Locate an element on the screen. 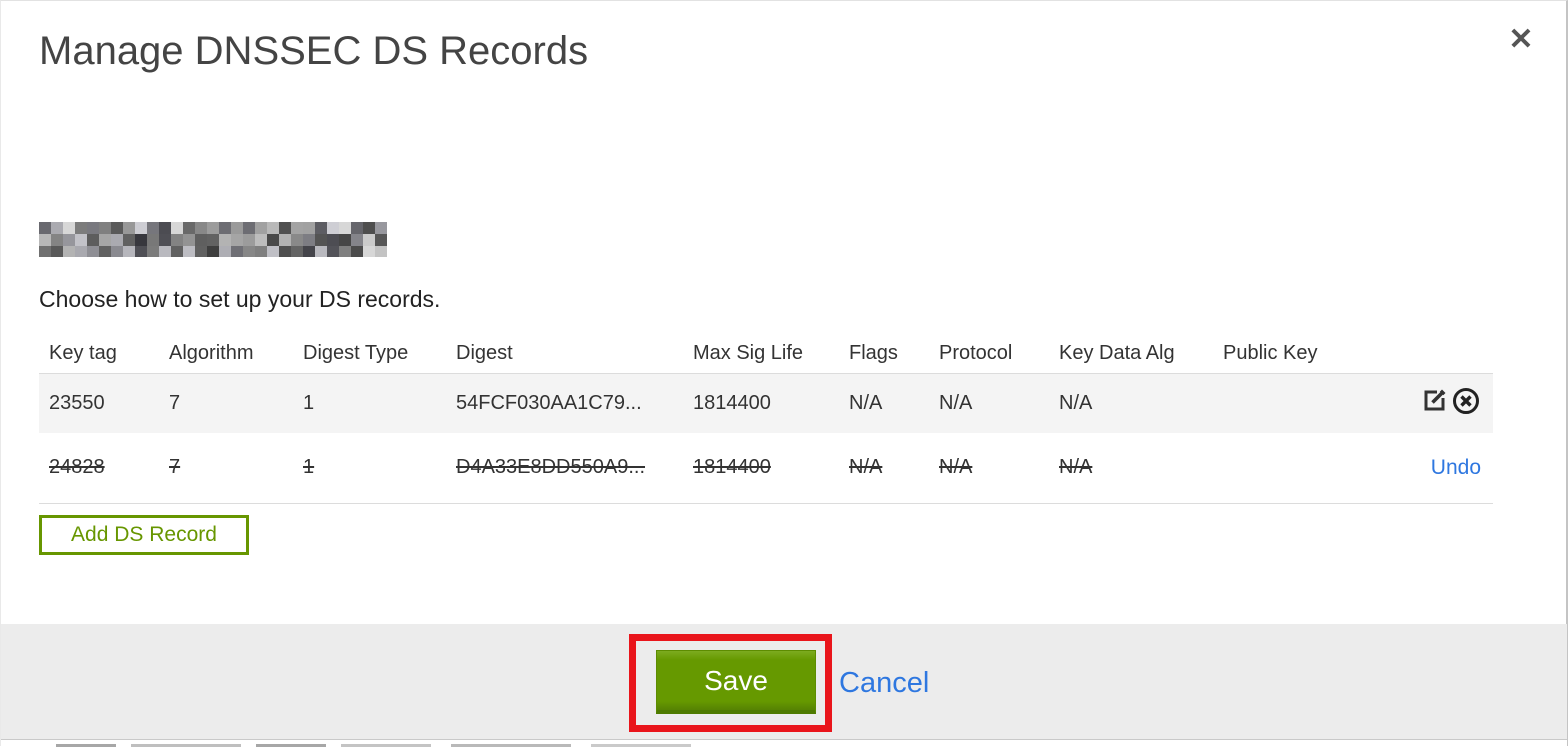 The height and width of the screenshot is (747, 1568). header-public-key: Public Key is located at coordinates (1270, 353).